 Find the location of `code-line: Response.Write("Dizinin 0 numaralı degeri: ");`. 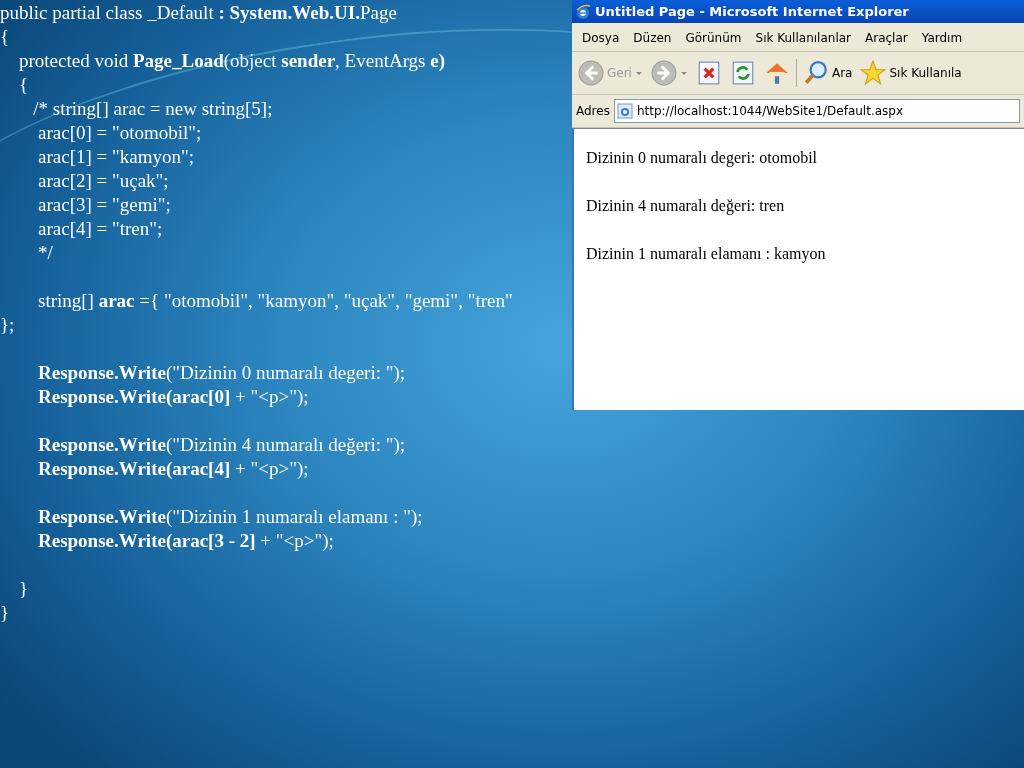

code-line: Response.Write("Dizinin 0 numaralı degeri: "); is located at coordinates (222, 373).